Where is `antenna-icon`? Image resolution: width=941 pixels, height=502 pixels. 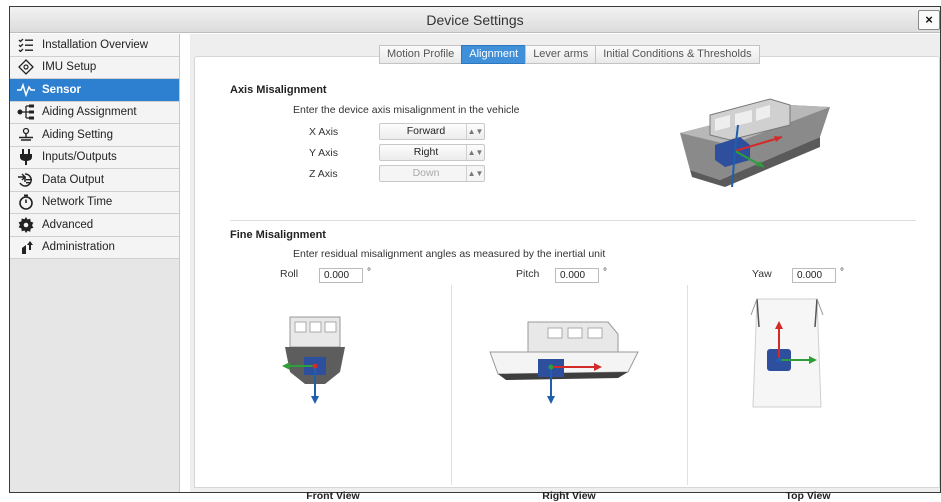
antenna-icon is located at coordinates (26, 135).